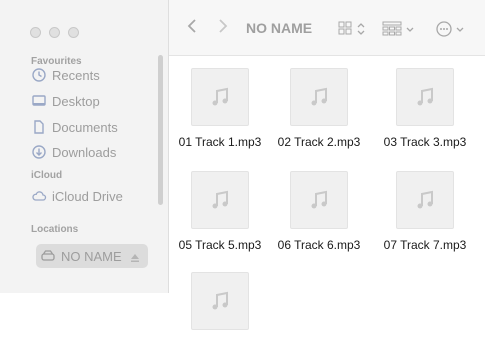  I want to click on file-item: 02 Track 2.mp3, so click(319, 108).